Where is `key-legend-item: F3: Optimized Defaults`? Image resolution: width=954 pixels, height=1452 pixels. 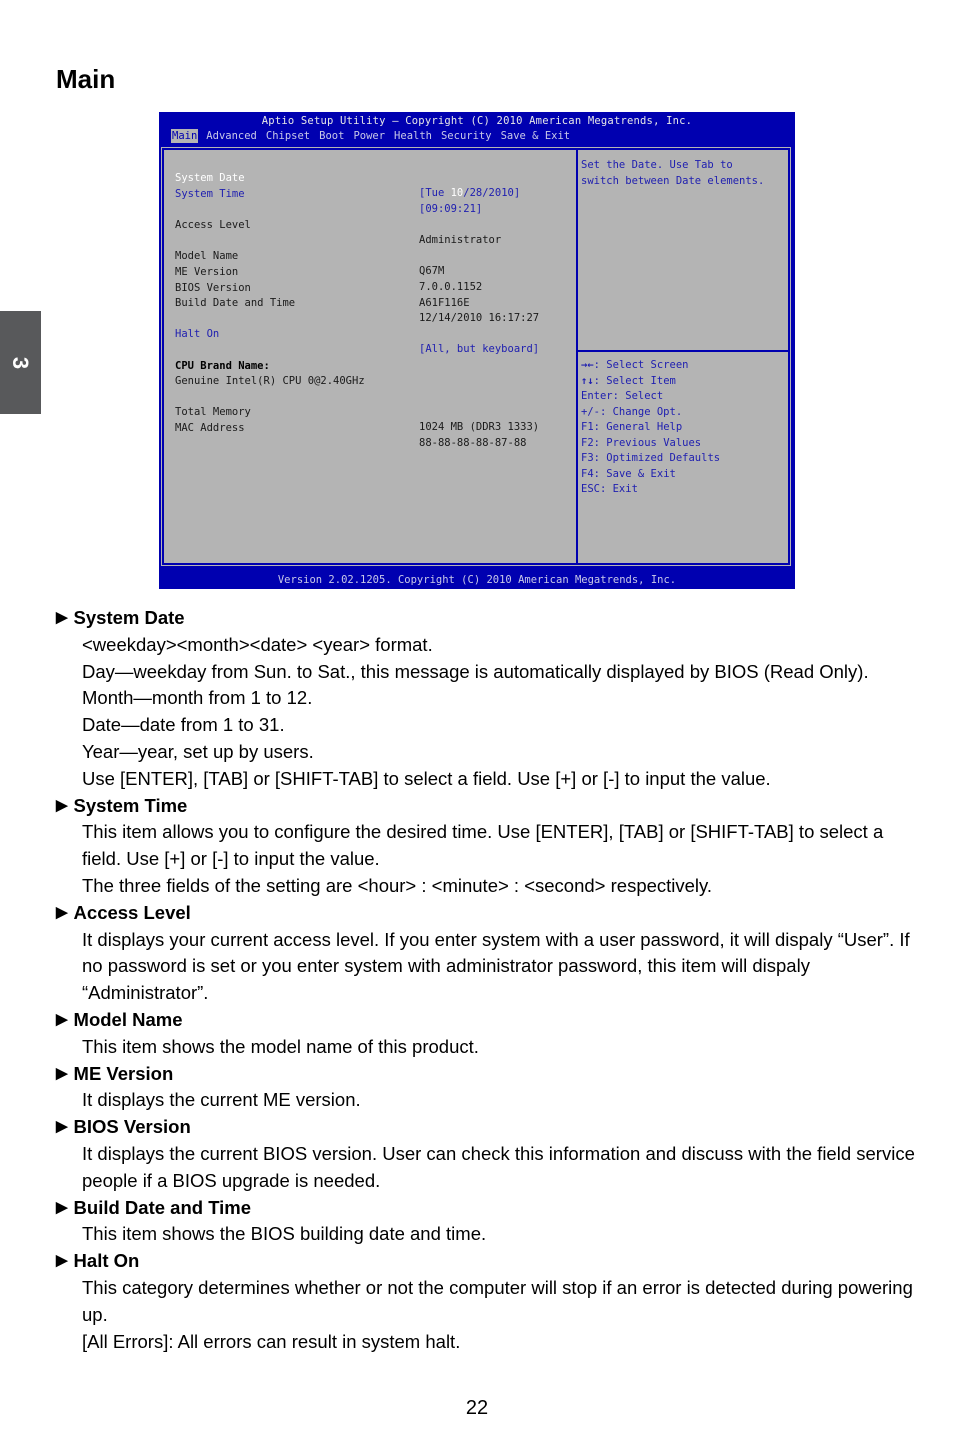
key-legend-item: F3: Optimized Defaults is located at coordinates (650, 459).